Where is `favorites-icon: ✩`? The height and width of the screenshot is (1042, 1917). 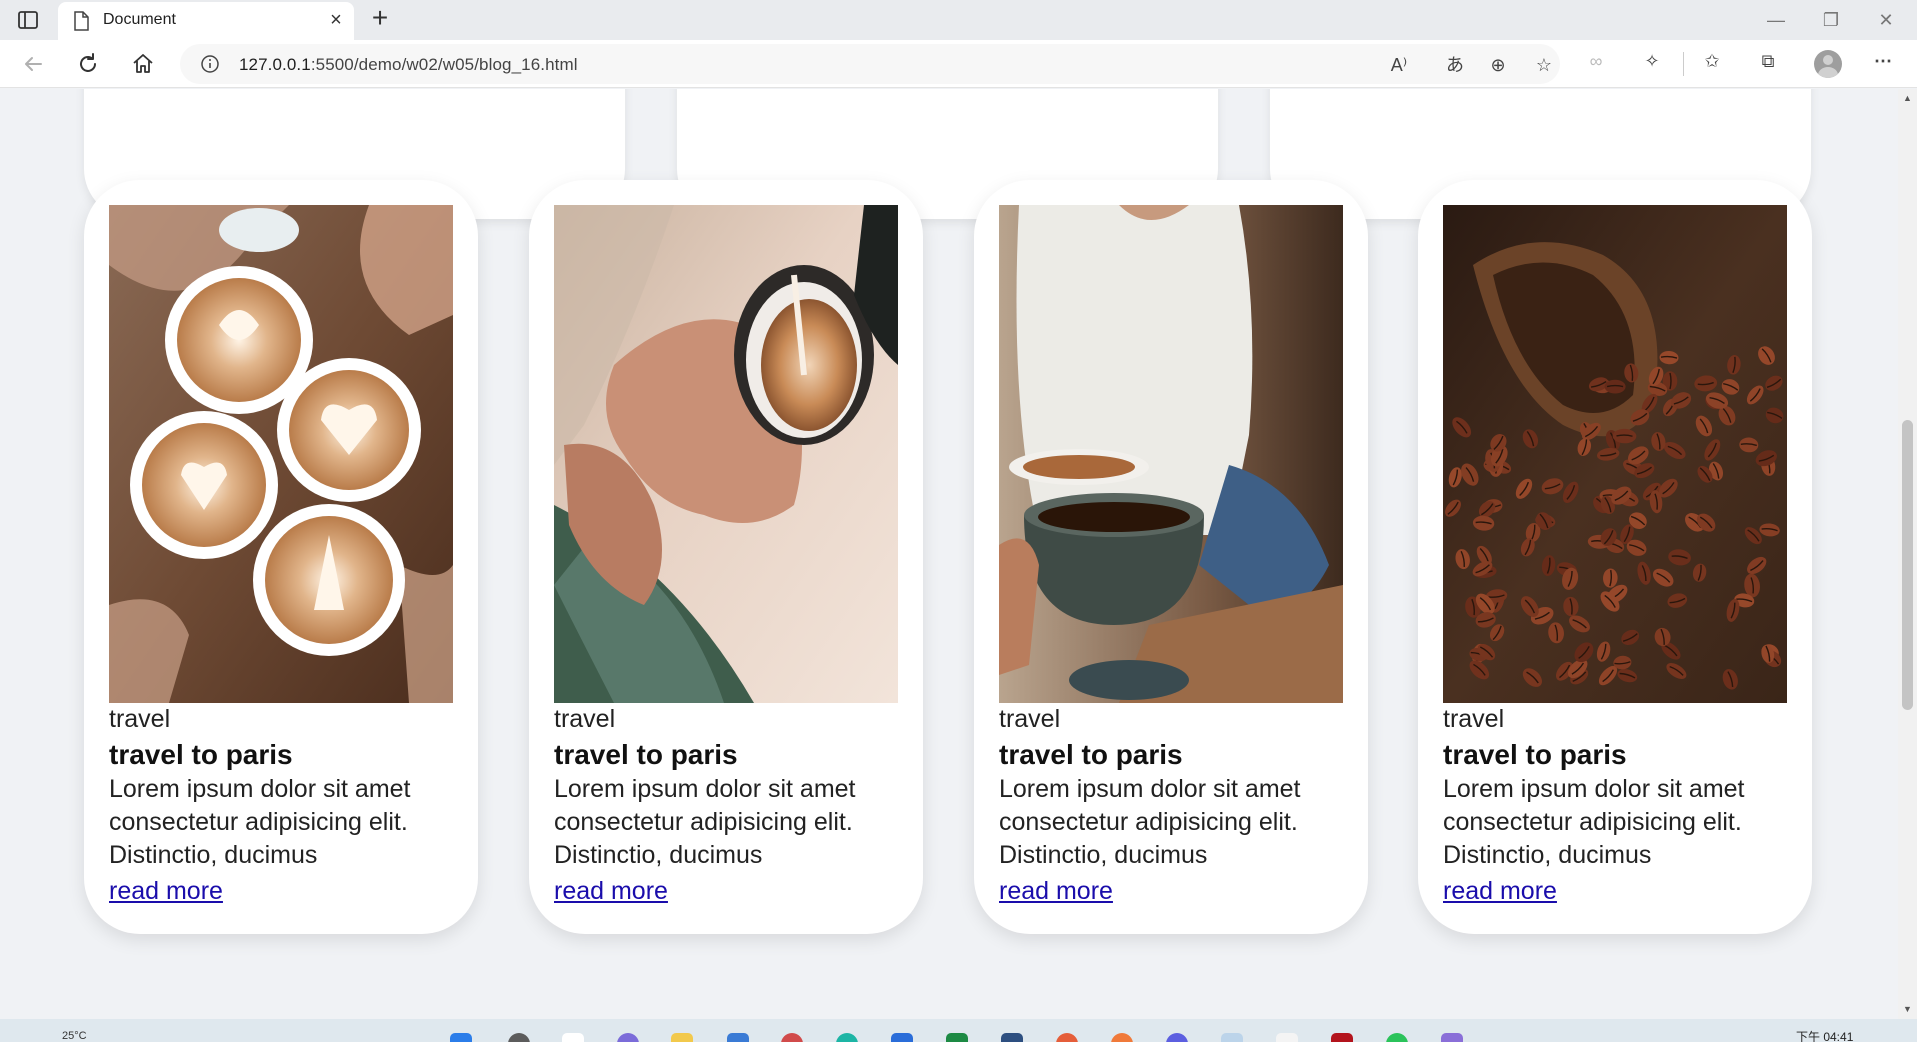 favorites-icon: ✩ is located at coordinates (1712, 61).